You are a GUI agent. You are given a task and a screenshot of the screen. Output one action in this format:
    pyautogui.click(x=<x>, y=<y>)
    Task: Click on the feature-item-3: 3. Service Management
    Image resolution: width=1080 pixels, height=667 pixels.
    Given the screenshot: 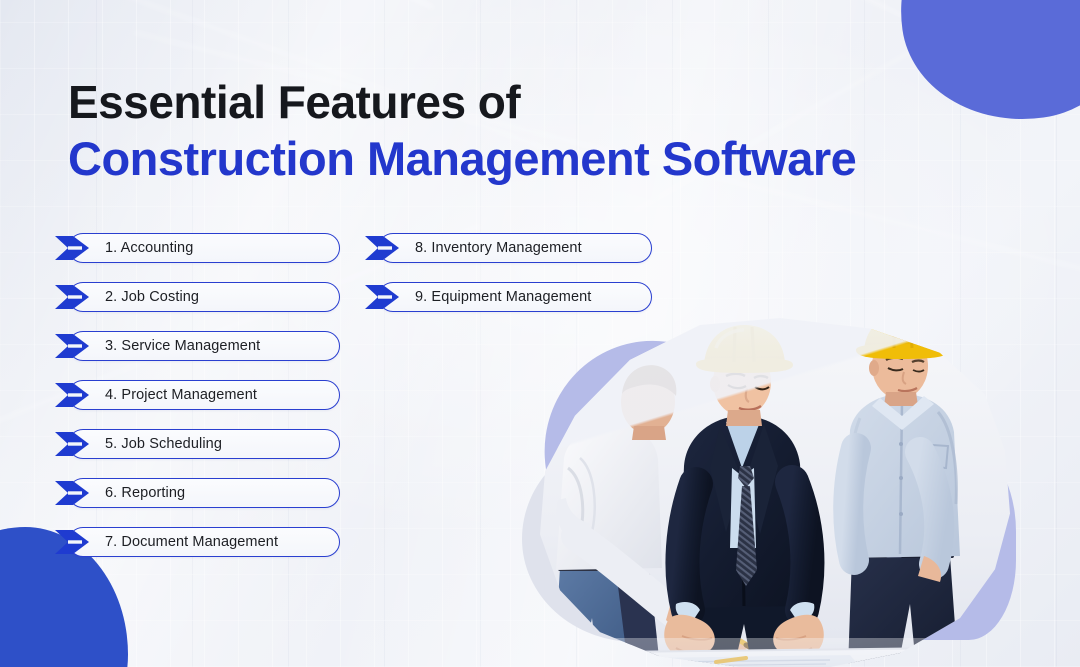 What is the action you would take?
    pyautogui.click(x=197, y=346)
    